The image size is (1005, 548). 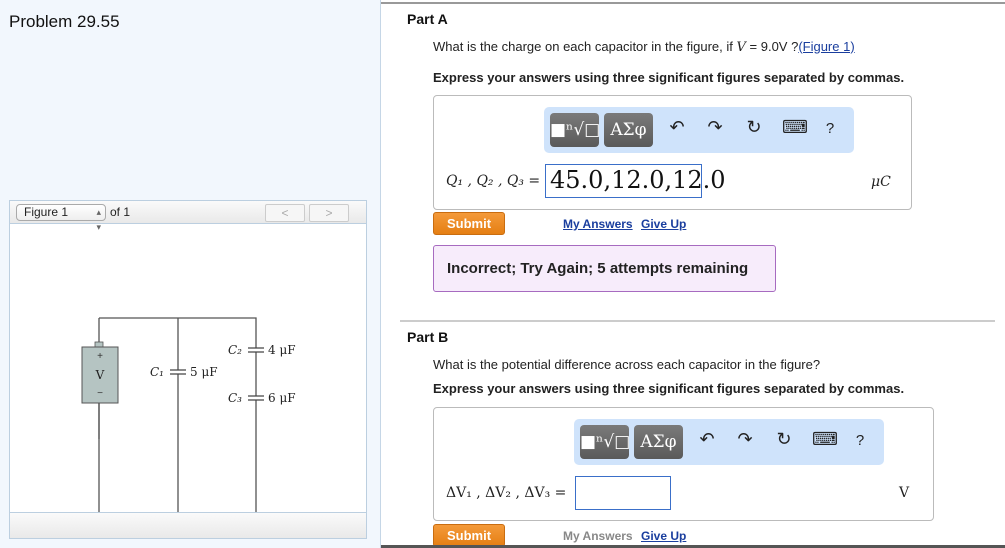 What do you see at coordinates (506, 493) in the screenshot?
I see `part-b-answer-label: ΔV₁ , ΔV₂ , ΔV₃ =` at bounding box center [506, 493].